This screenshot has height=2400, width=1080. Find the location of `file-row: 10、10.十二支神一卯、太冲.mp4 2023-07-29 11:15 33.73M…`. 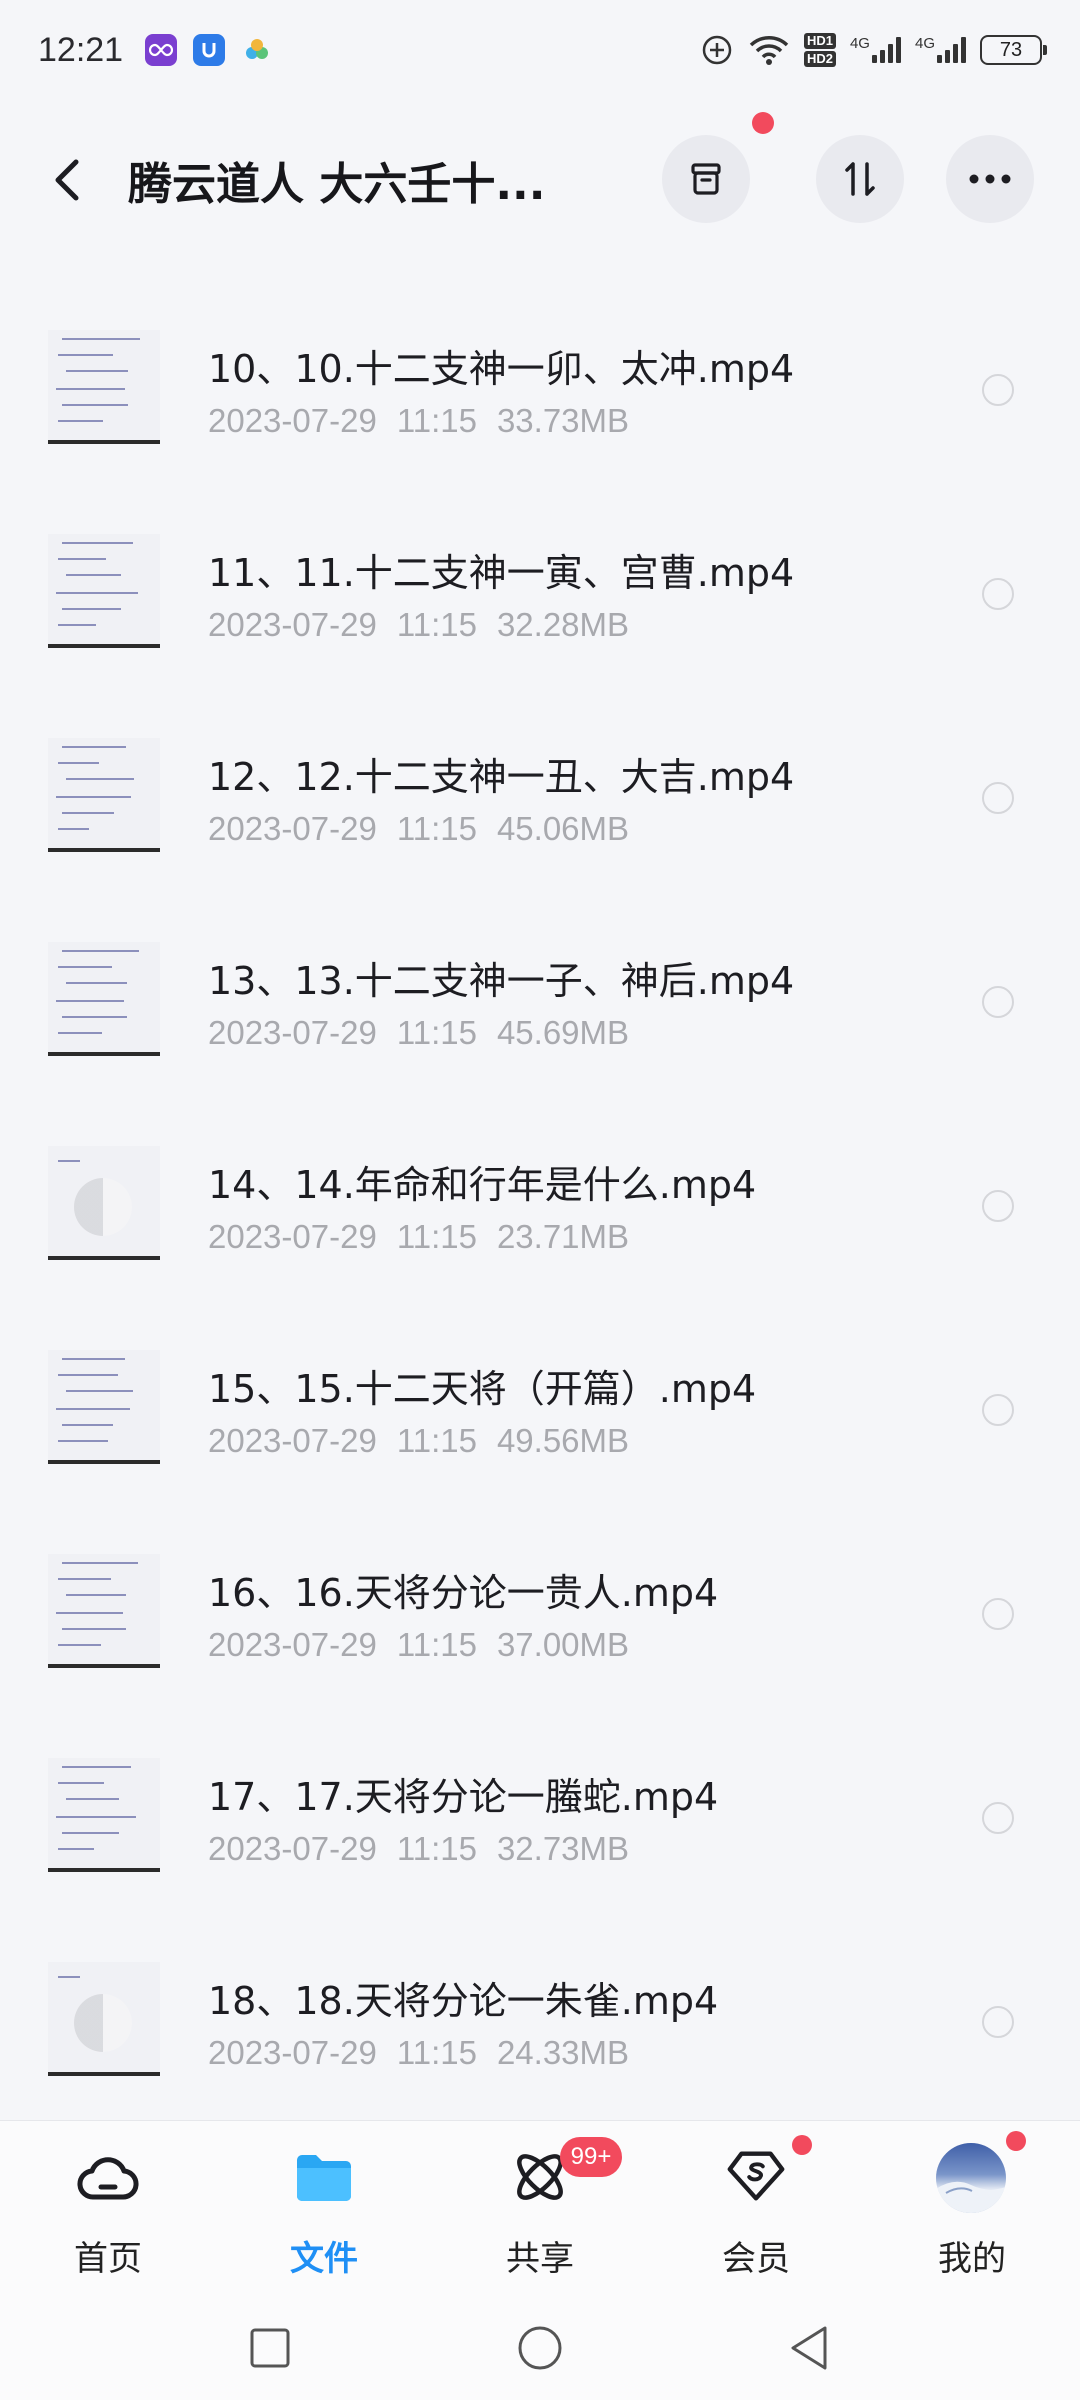

file-row: 10、10.十二支神一卯、太冲.mp4 2023-07-29 11:15 33.73M… is located at coordinates (540, 392).